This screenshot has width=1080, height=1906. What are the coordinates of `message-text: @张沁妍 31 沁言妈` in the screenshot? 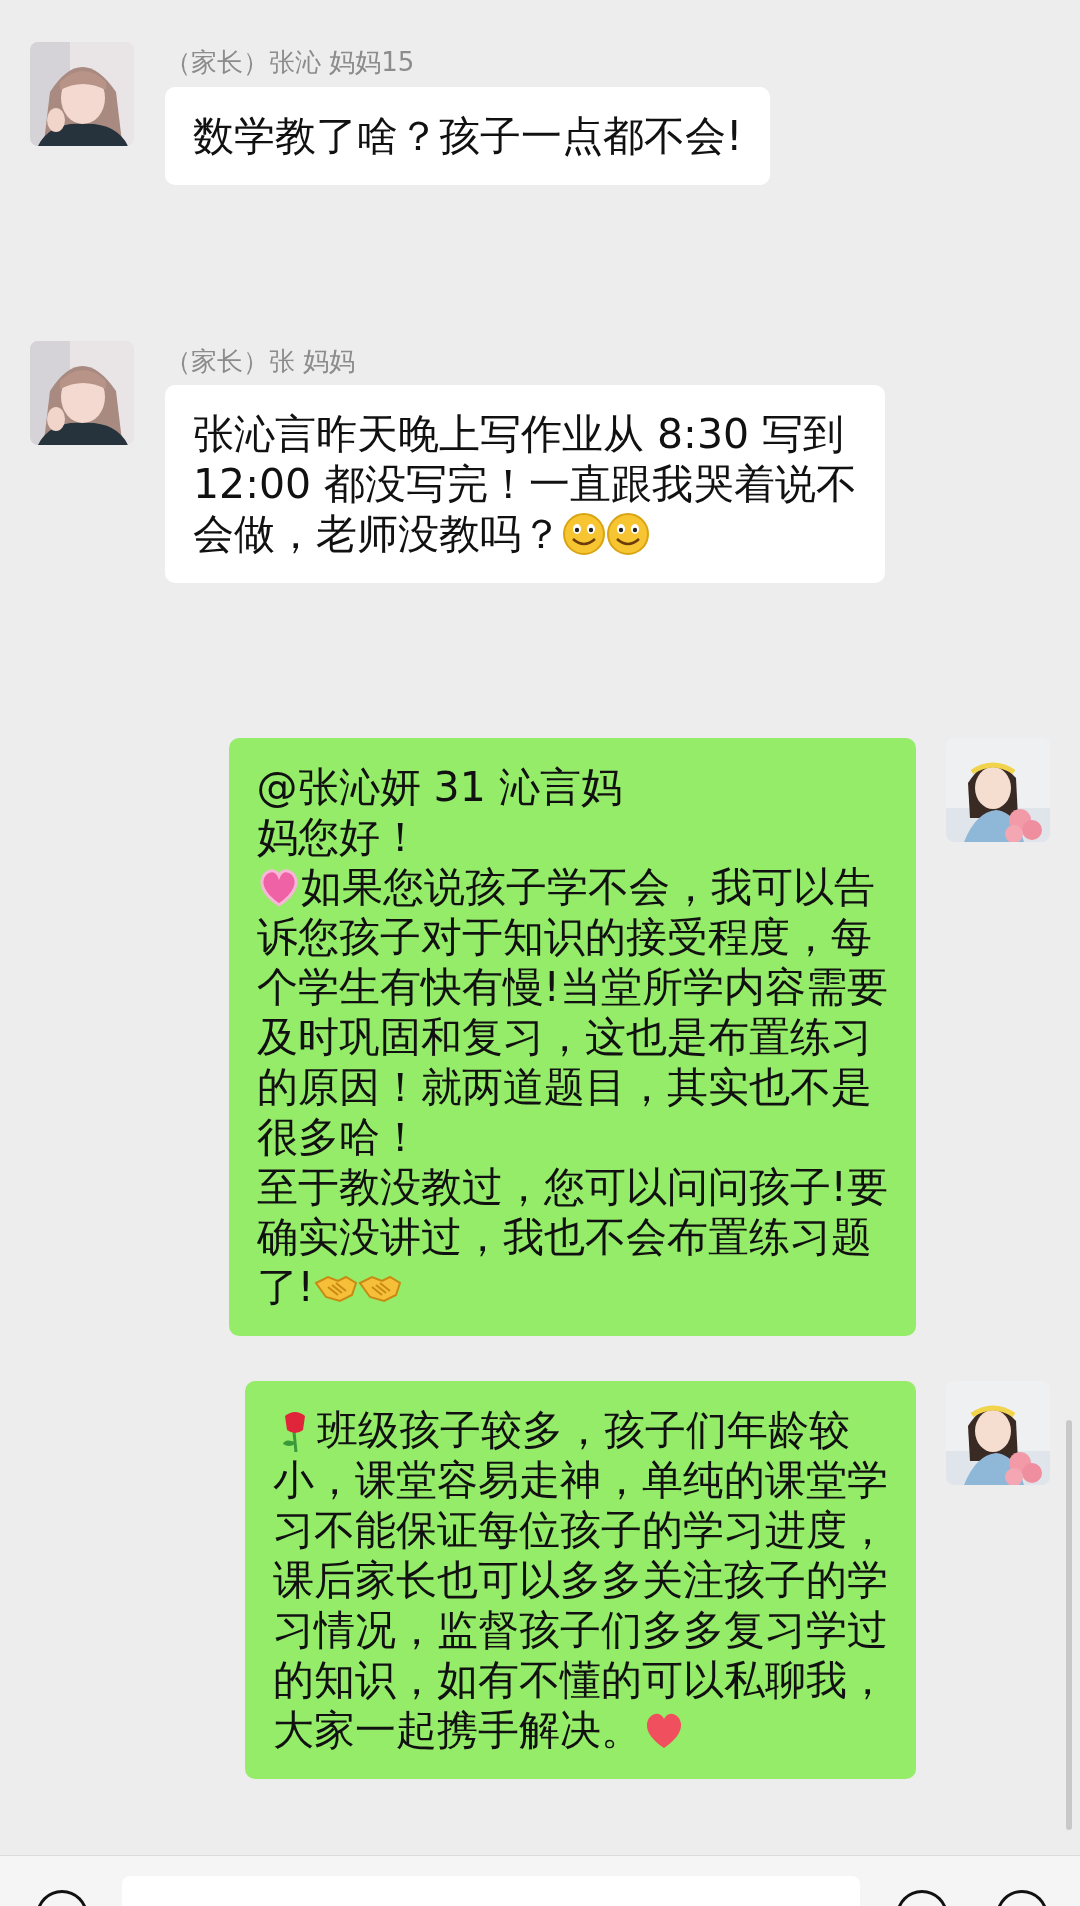 It's located at (439, 787).